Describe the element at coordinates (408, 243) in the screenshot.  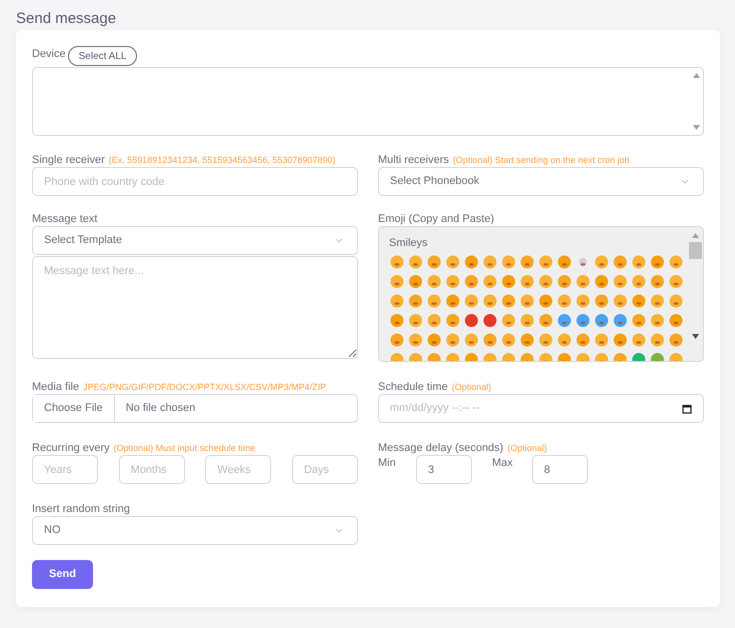
I see `emoji-category: Smileys` at that location.